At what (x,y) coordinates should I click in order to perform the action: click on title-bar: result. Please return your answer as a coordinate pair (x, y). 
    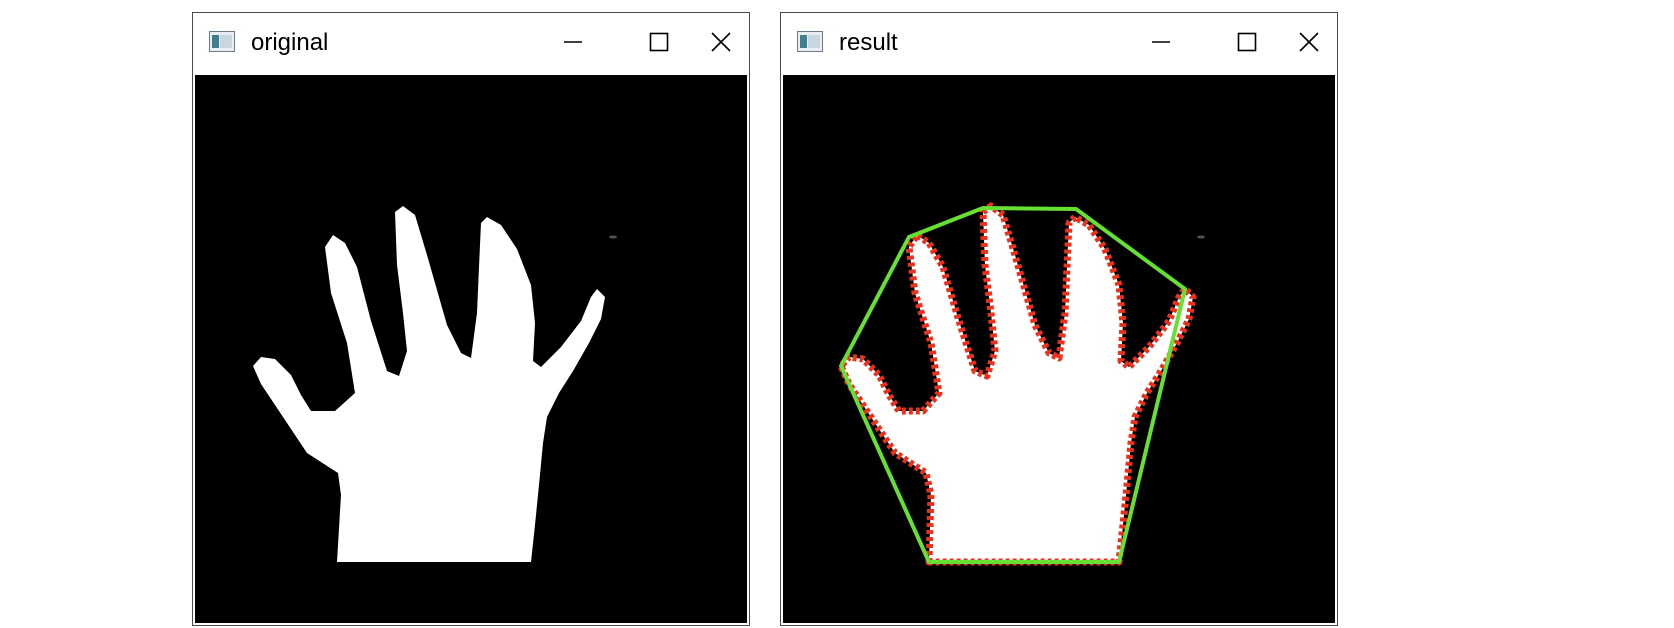
    Looking at the image, I should click on (1059, 43).